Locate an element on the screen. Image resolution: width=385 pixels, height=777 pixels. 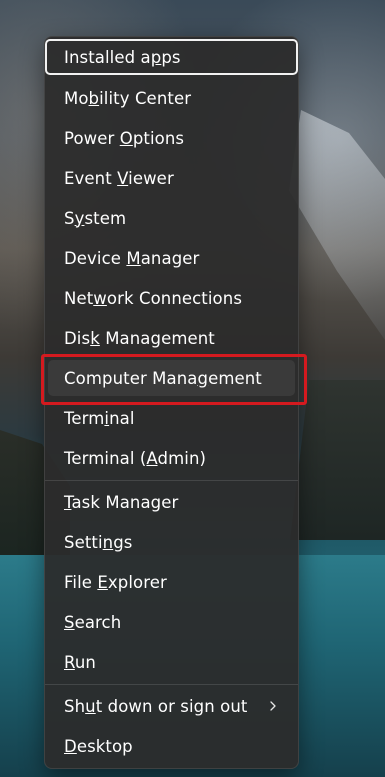
menu-item-label: System is located at coordinates (95, 218).